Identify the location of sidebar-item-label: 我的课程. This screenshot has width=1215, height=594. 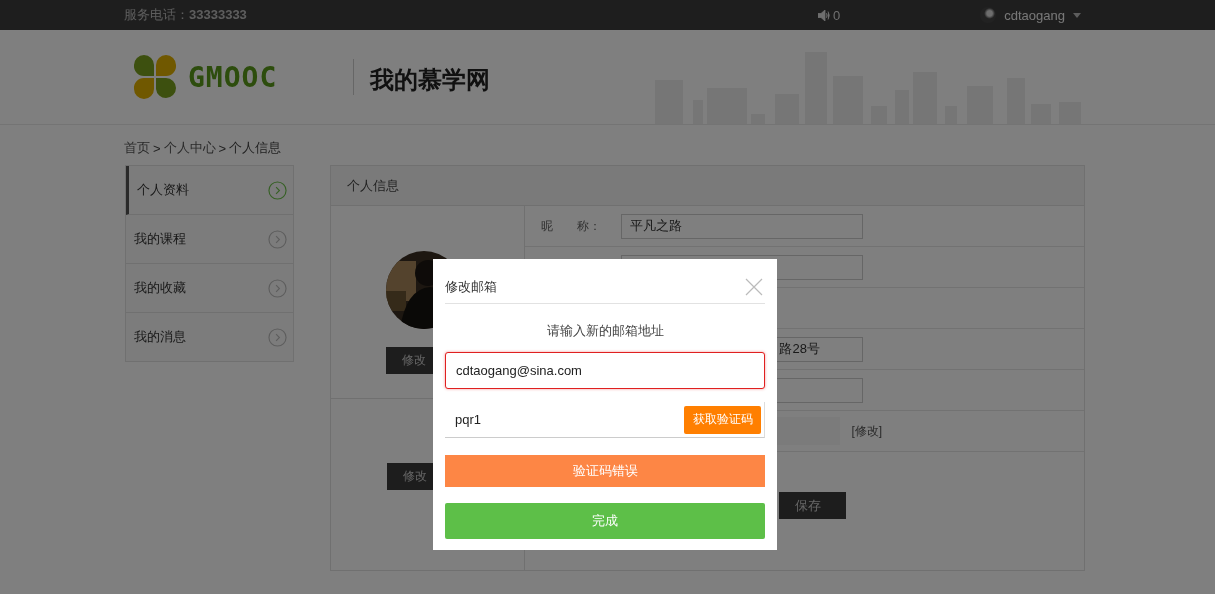
(160, 239).